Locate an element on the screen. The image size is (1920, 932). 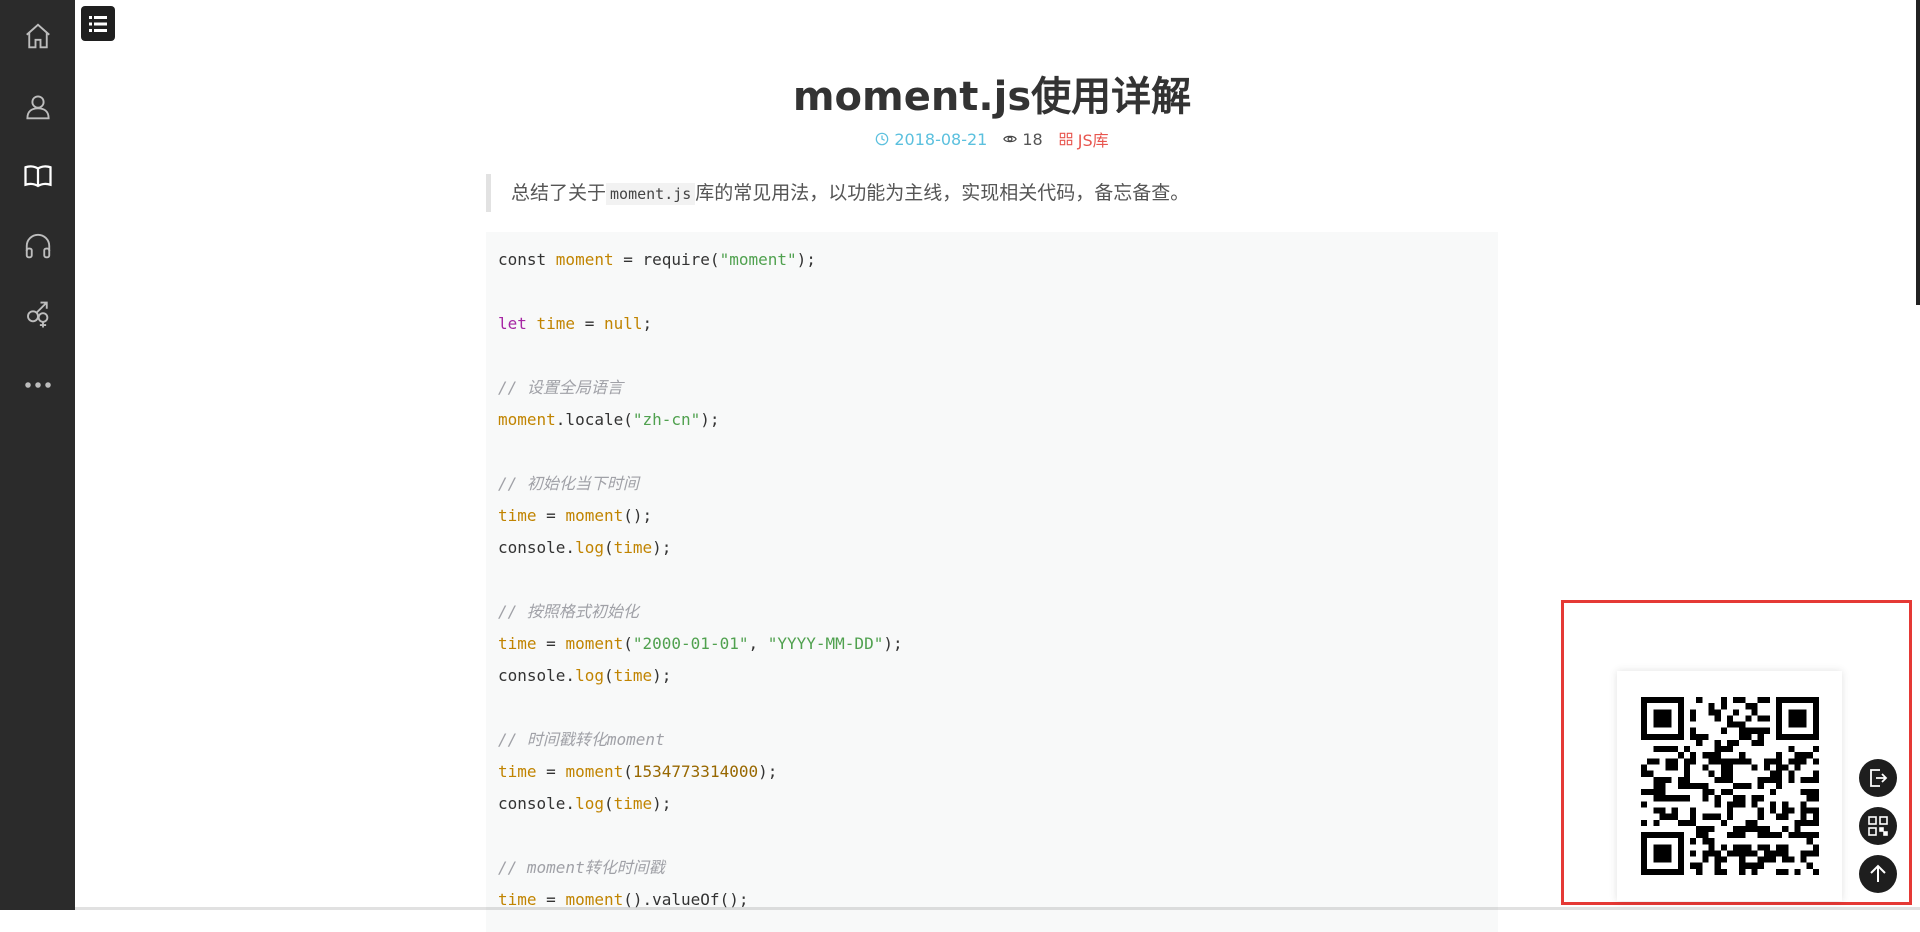
eye-icon is located at coordinates (1010, 139).